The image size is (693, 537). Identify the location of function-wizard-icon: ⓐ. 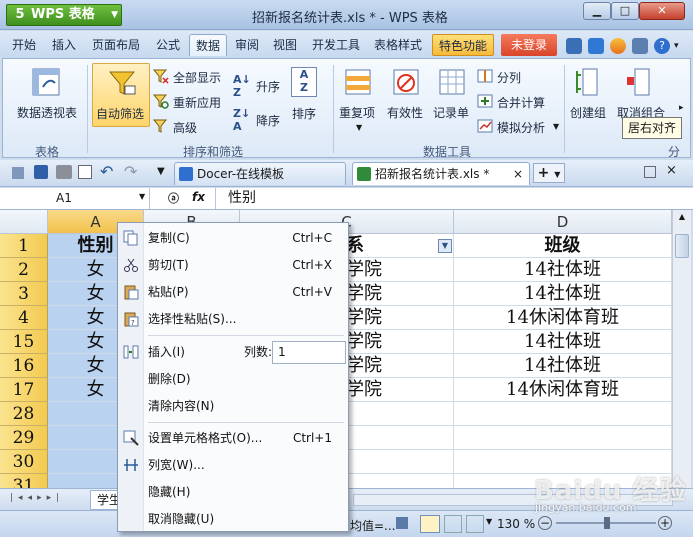
(173, 198).